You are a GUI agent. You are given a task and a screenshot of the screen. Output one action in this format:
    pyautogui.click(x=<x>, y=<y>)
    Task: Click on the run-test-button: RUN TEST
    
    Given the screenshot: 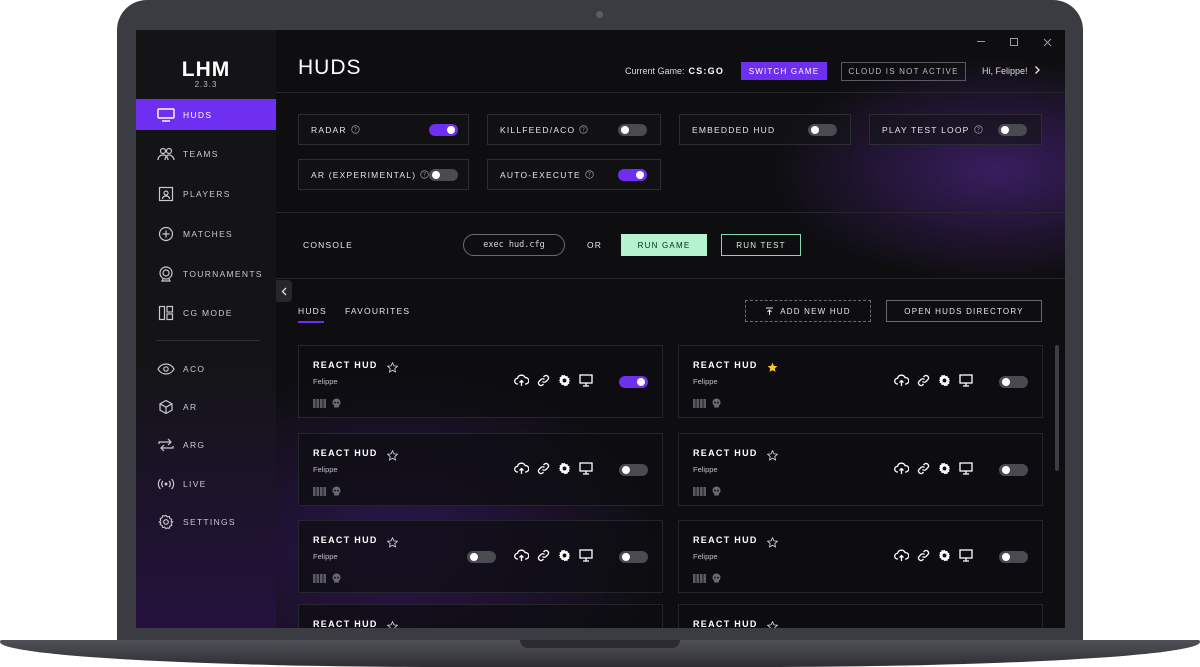 What is the action you would take?
    pyautogui.click(x=761, y=245)
    